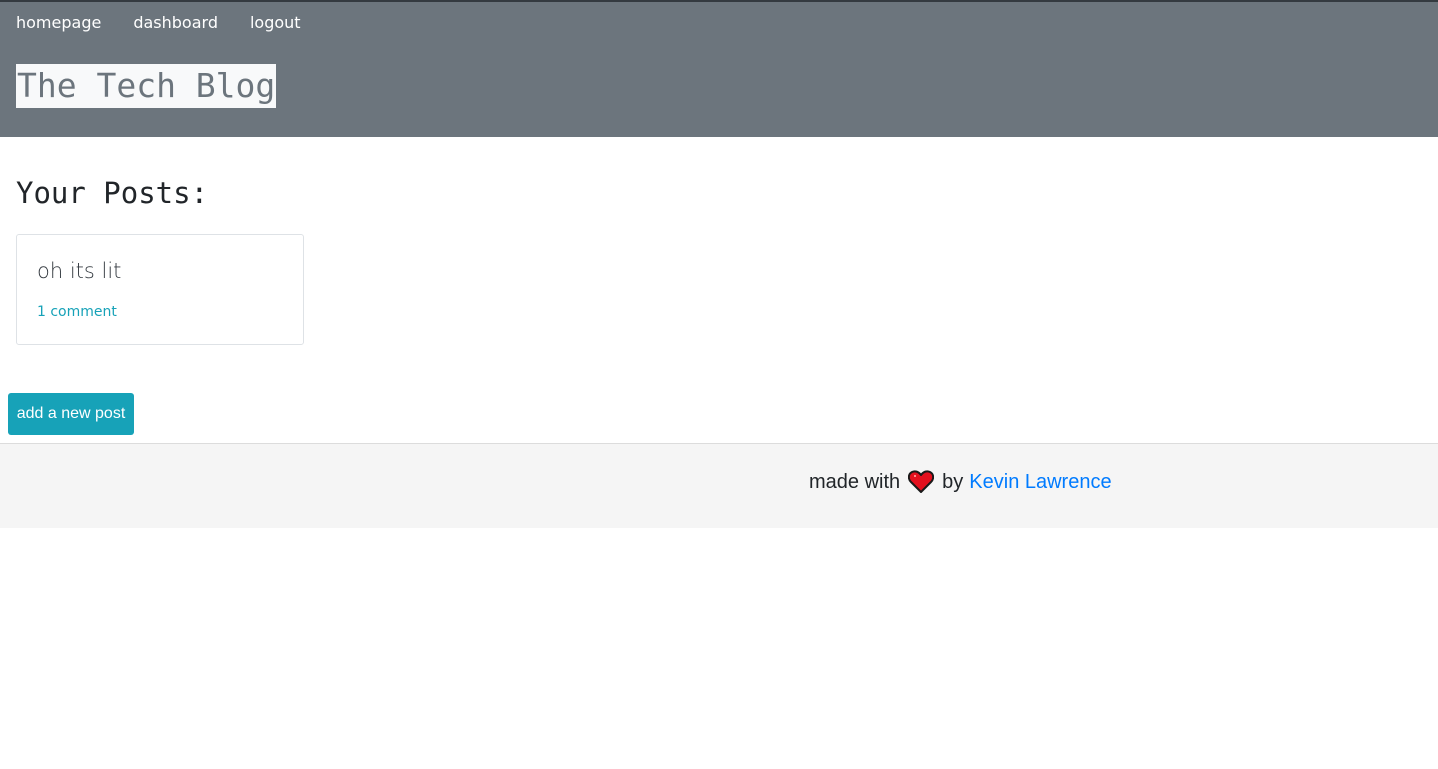  Describe the element at coordinates (175, 23) in the screenshot. I see `nav-dashboard-link: dashboard` at that location.